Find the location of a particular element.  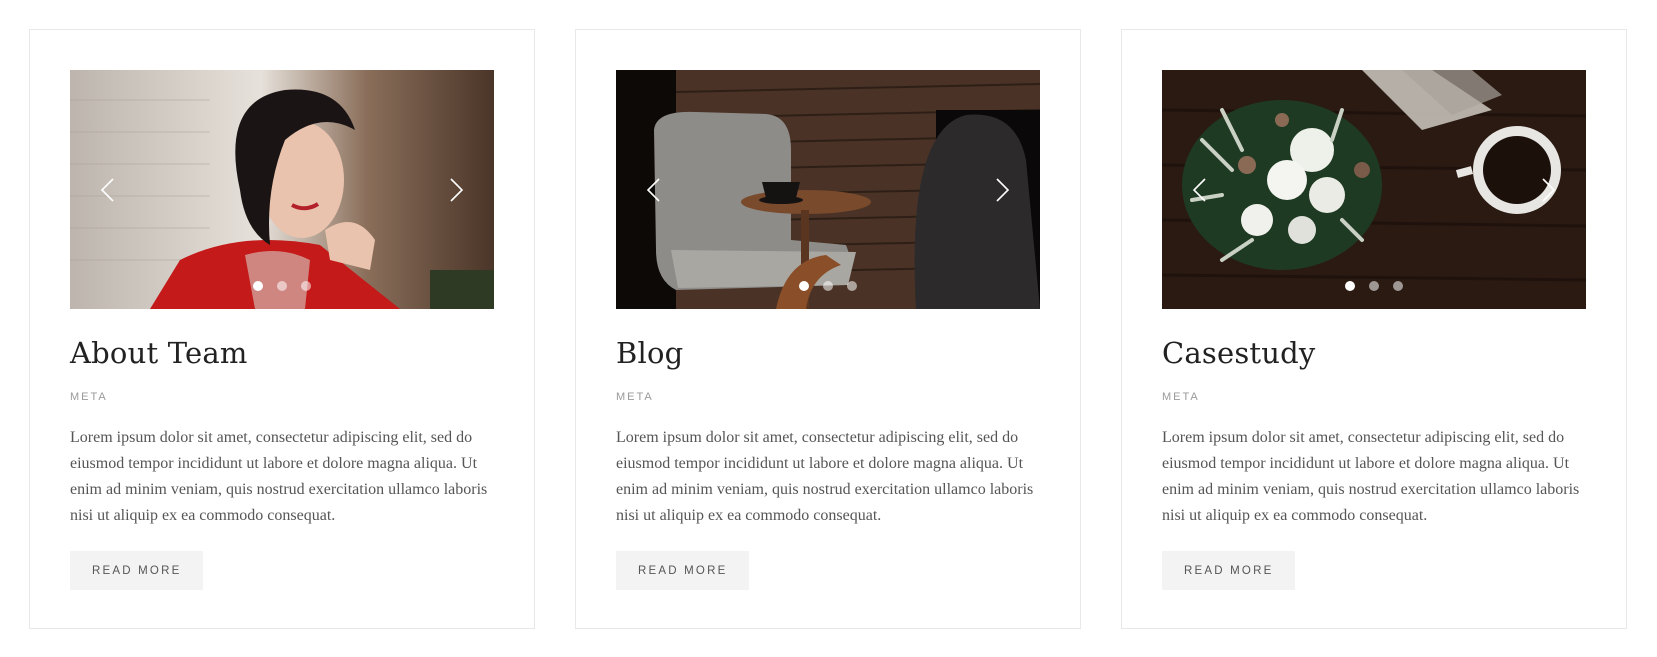

card-title: Casestudy is located at coordinates (1239, 353).